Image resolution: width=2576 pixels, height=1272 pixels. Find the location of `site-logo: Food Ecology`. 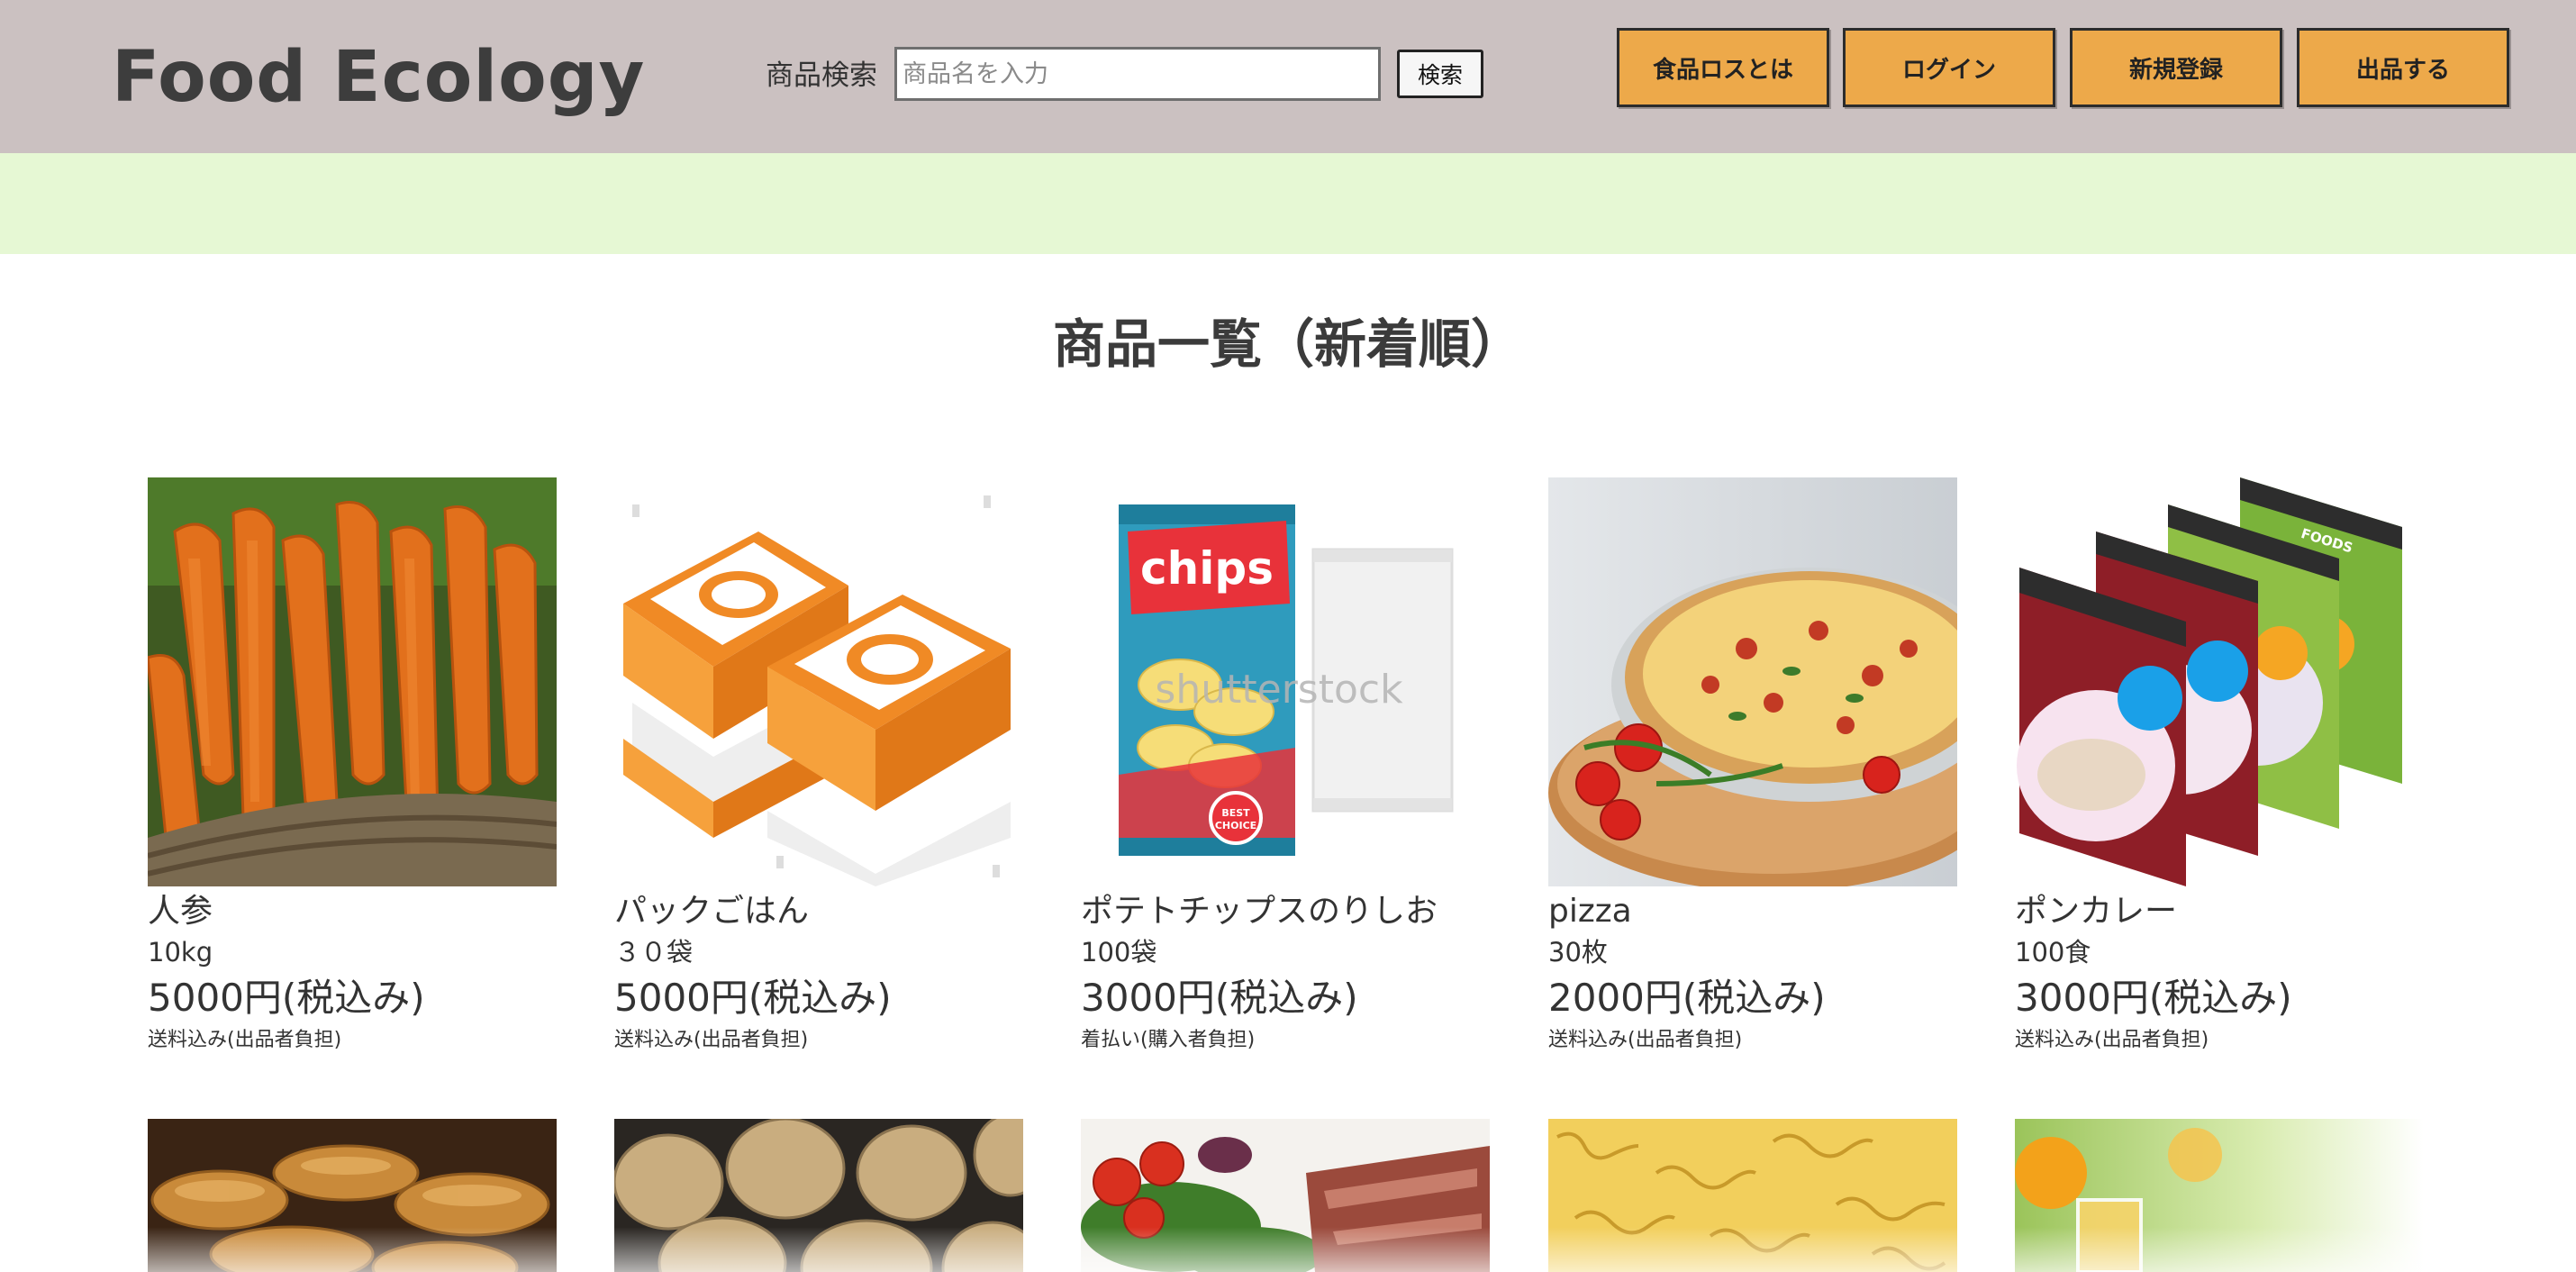

site-logo: Food Ecology is located at coordinates (378, 77).